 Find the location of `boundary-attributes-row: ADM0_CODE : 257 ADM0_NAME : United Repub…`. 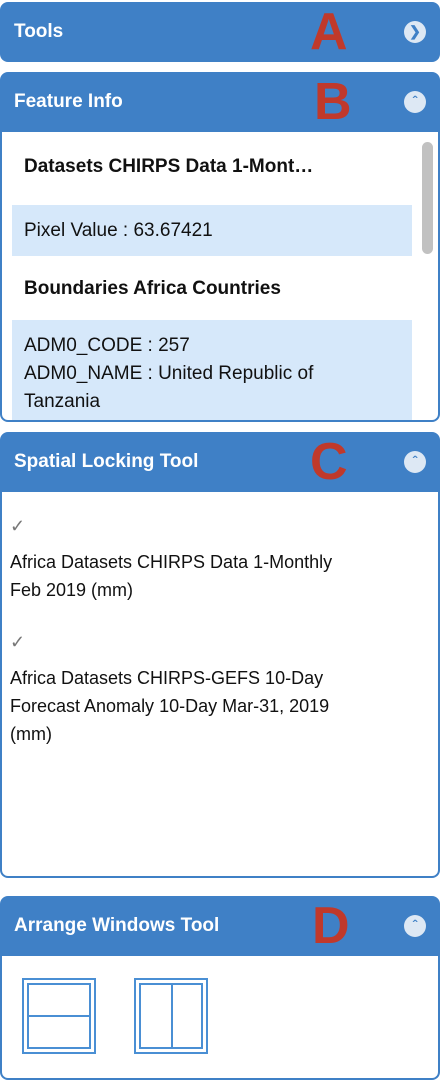

boundary-attributes-row: ADM0_CODE : 257 ADM0_NAME : United Repub… is located at coordinates (212, 370).